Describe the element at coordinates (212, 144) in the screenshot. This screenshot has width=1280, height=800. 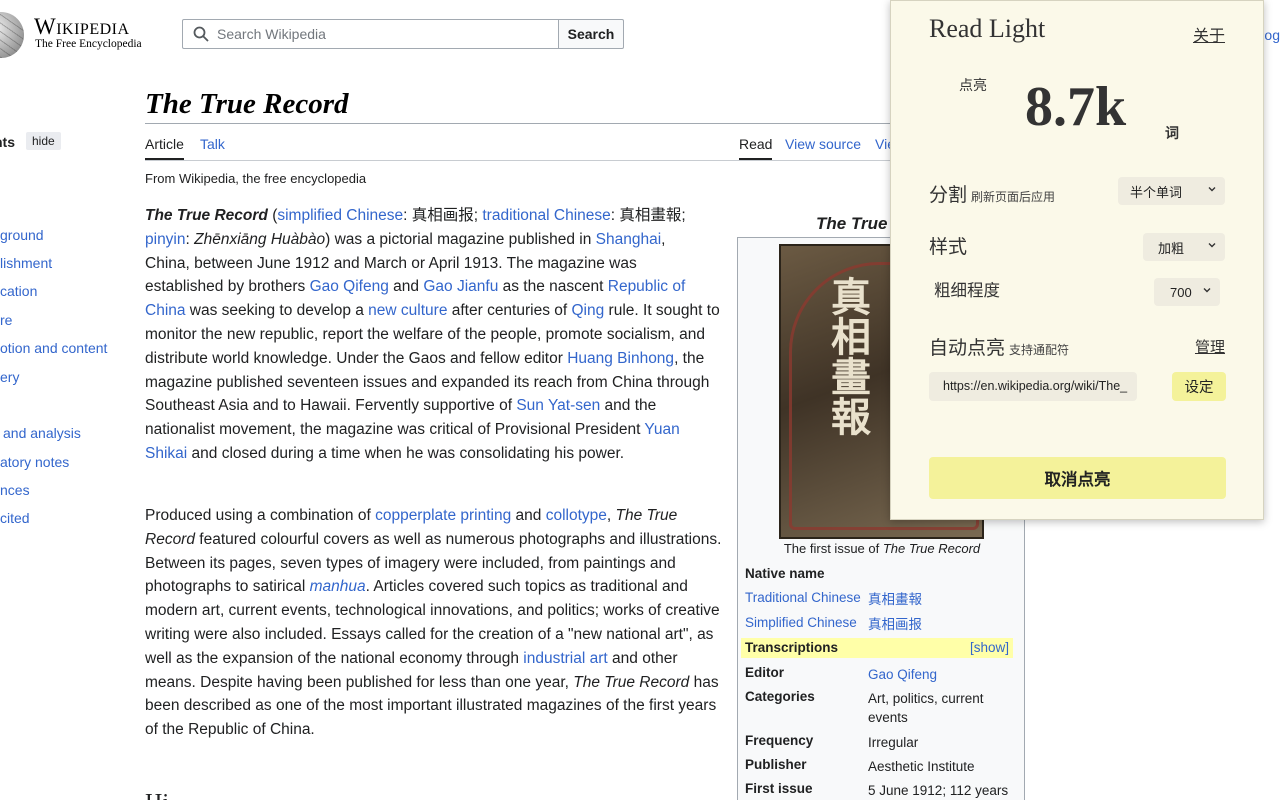
I see `tab-talk: Talk` at that location.